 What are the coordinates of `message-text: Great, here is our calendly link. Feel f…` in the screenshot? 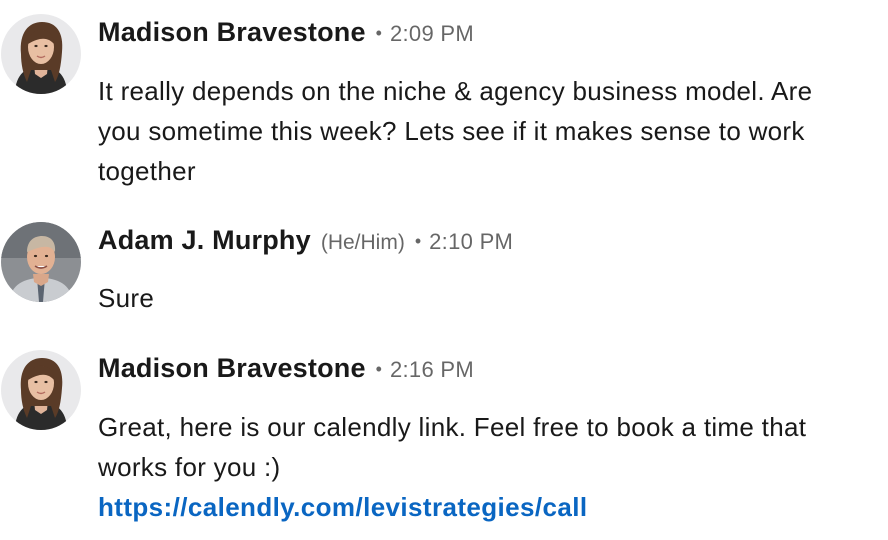 It's located at (452, 447).